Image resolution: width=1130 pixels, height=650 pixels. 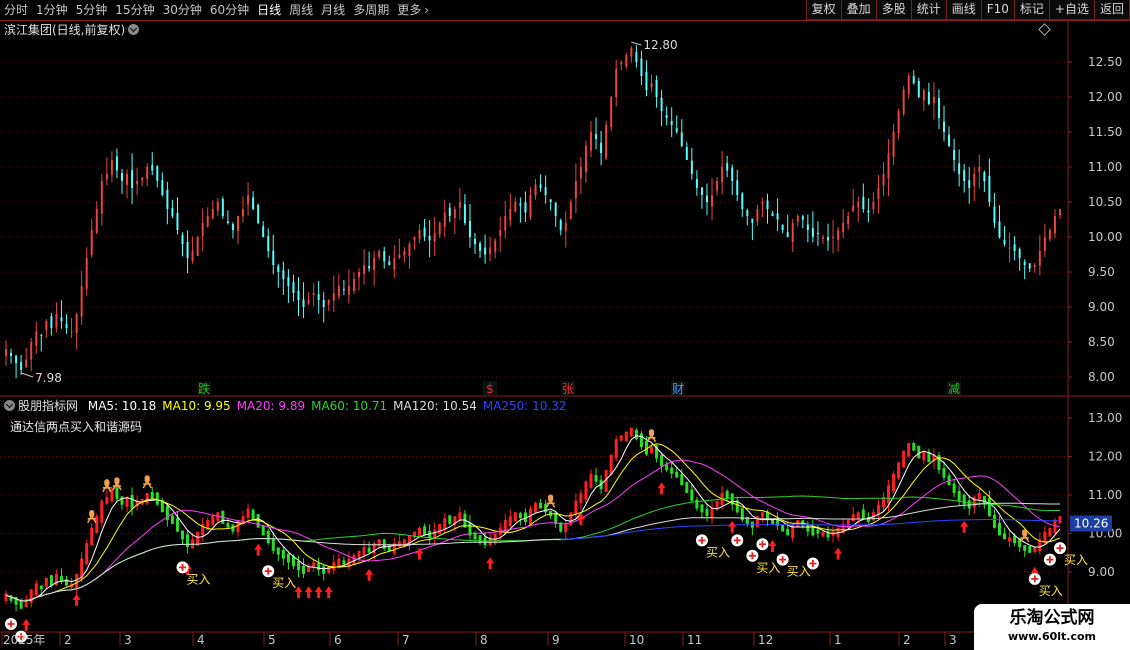 What do you see at coordinates (65, 30) in the screenshot?
I see `stock-title: 滨江集团(日线,前复权)` at bounding box center [65, 30].